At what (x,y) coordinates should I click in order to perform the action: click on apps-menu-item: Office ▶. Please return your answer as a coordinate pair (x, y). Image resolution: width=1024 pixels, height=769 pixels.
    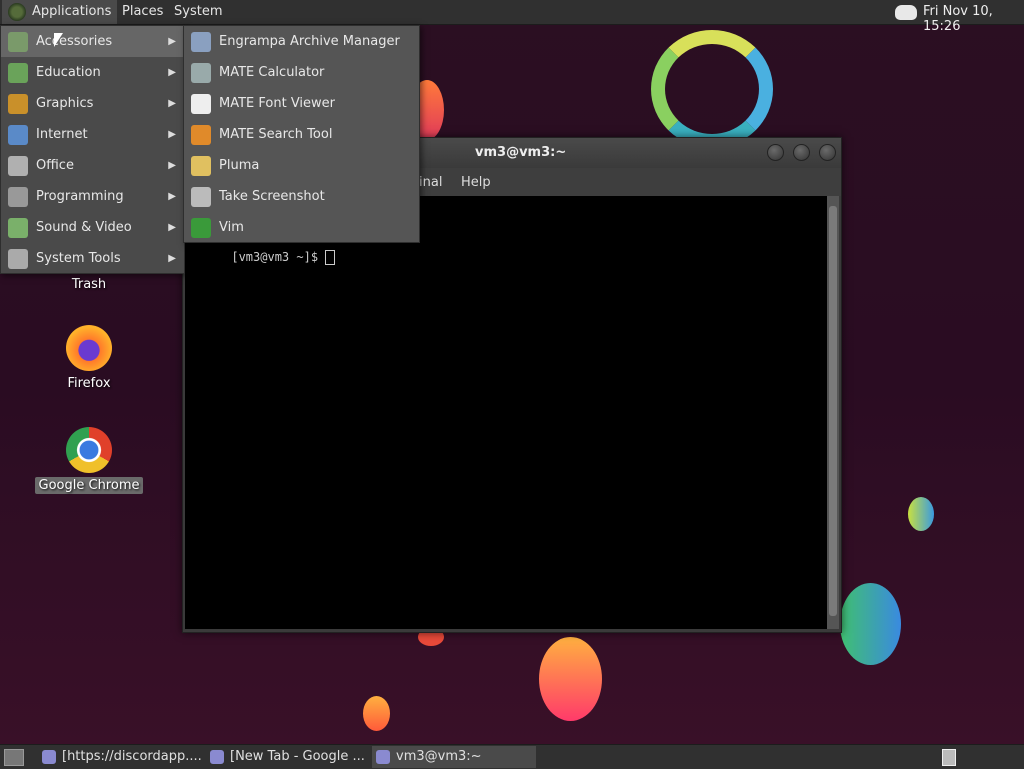
    Looking at the image, I should click on (92, 165).